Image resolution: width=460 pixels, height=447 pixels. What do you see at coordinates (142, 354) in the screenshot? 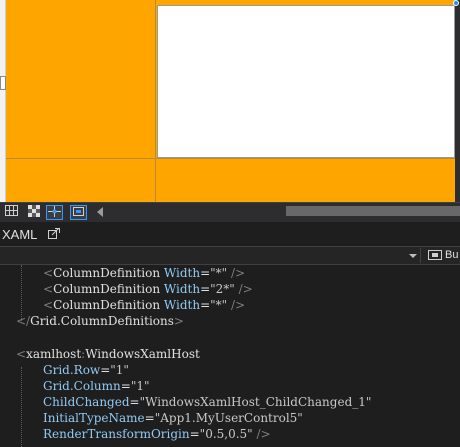
I see `code-token: WindowsXamlHost` at bounding box center [142, 354].